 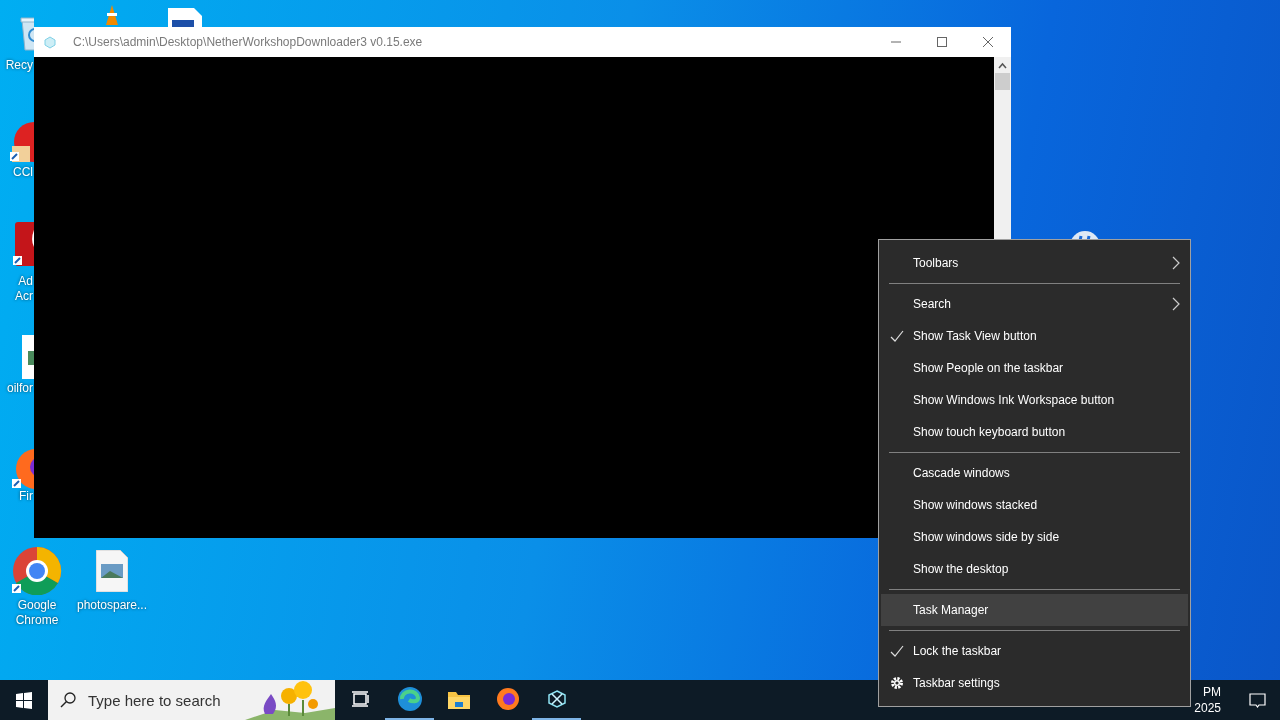 I want to click on menu-item: Taskbar settings, so click(x=1034, y=683).